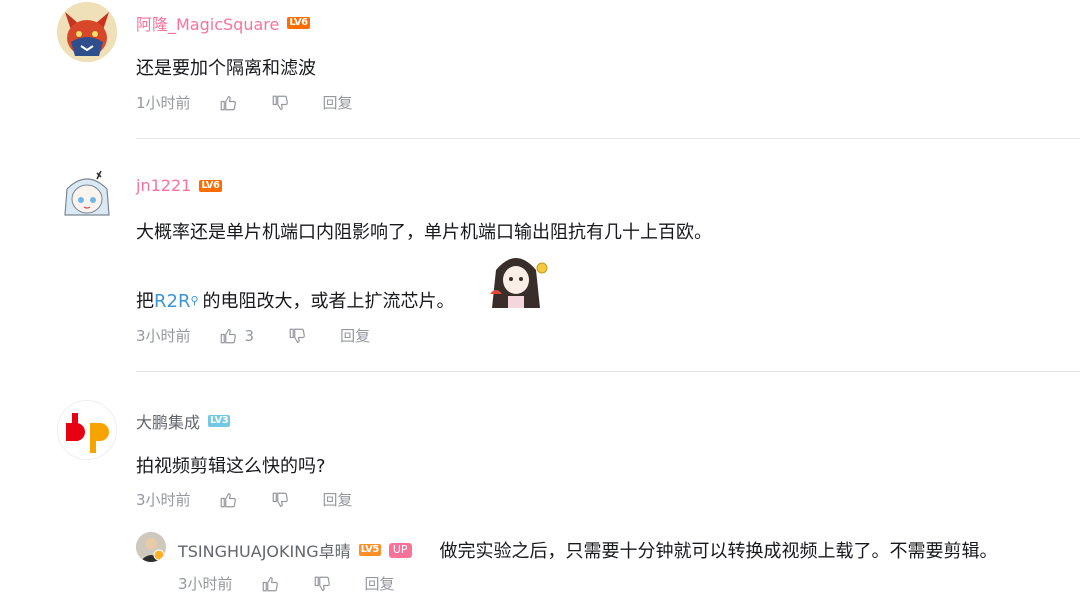 This screenshot has height=608, width=1080. What do you see at coordinates (194, 300) in the screenshot?
I see `search-icon: ⚲` at bounding box center [194, 300].